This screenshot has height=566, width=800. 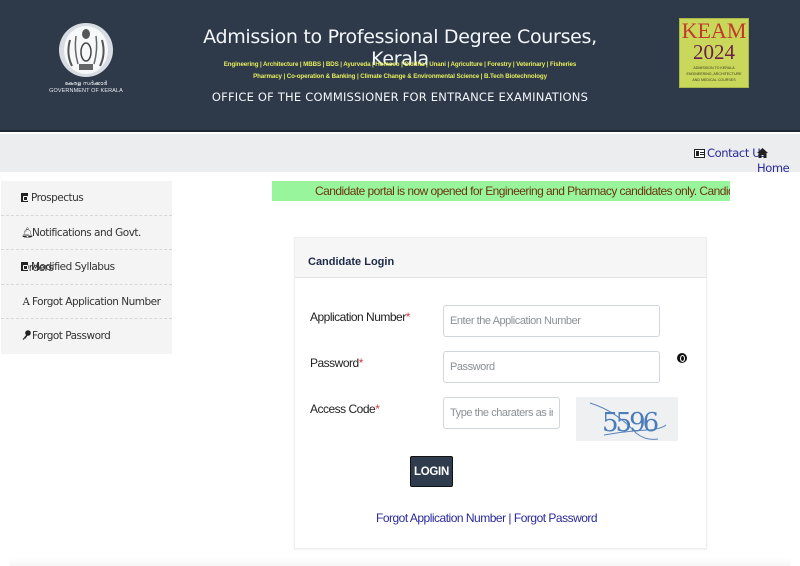 I want to click on access-code-label: Access Code*, so click(x=345, y=409).